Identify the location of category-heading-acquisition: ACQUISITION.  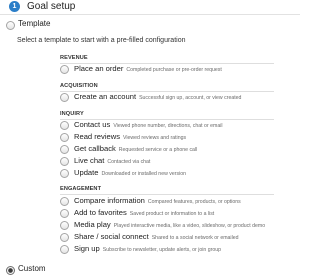
(79, 86).